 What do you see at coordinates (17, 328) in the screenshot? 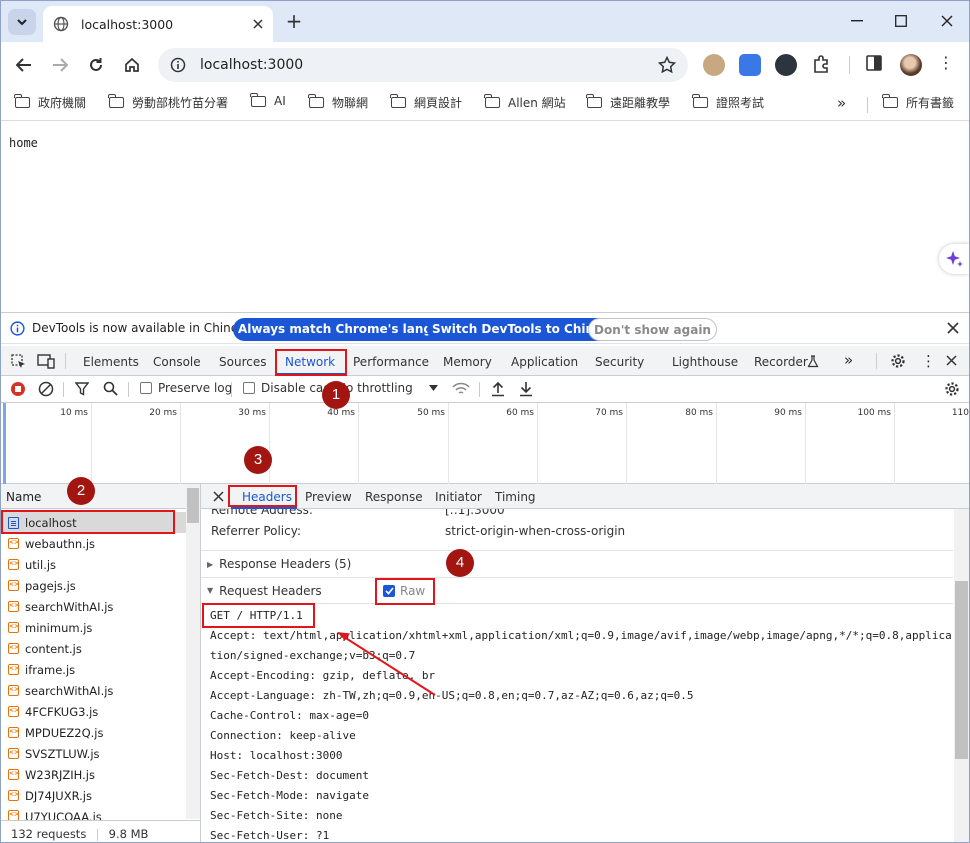
I see `info-icon` at bounding box center [17, 328].